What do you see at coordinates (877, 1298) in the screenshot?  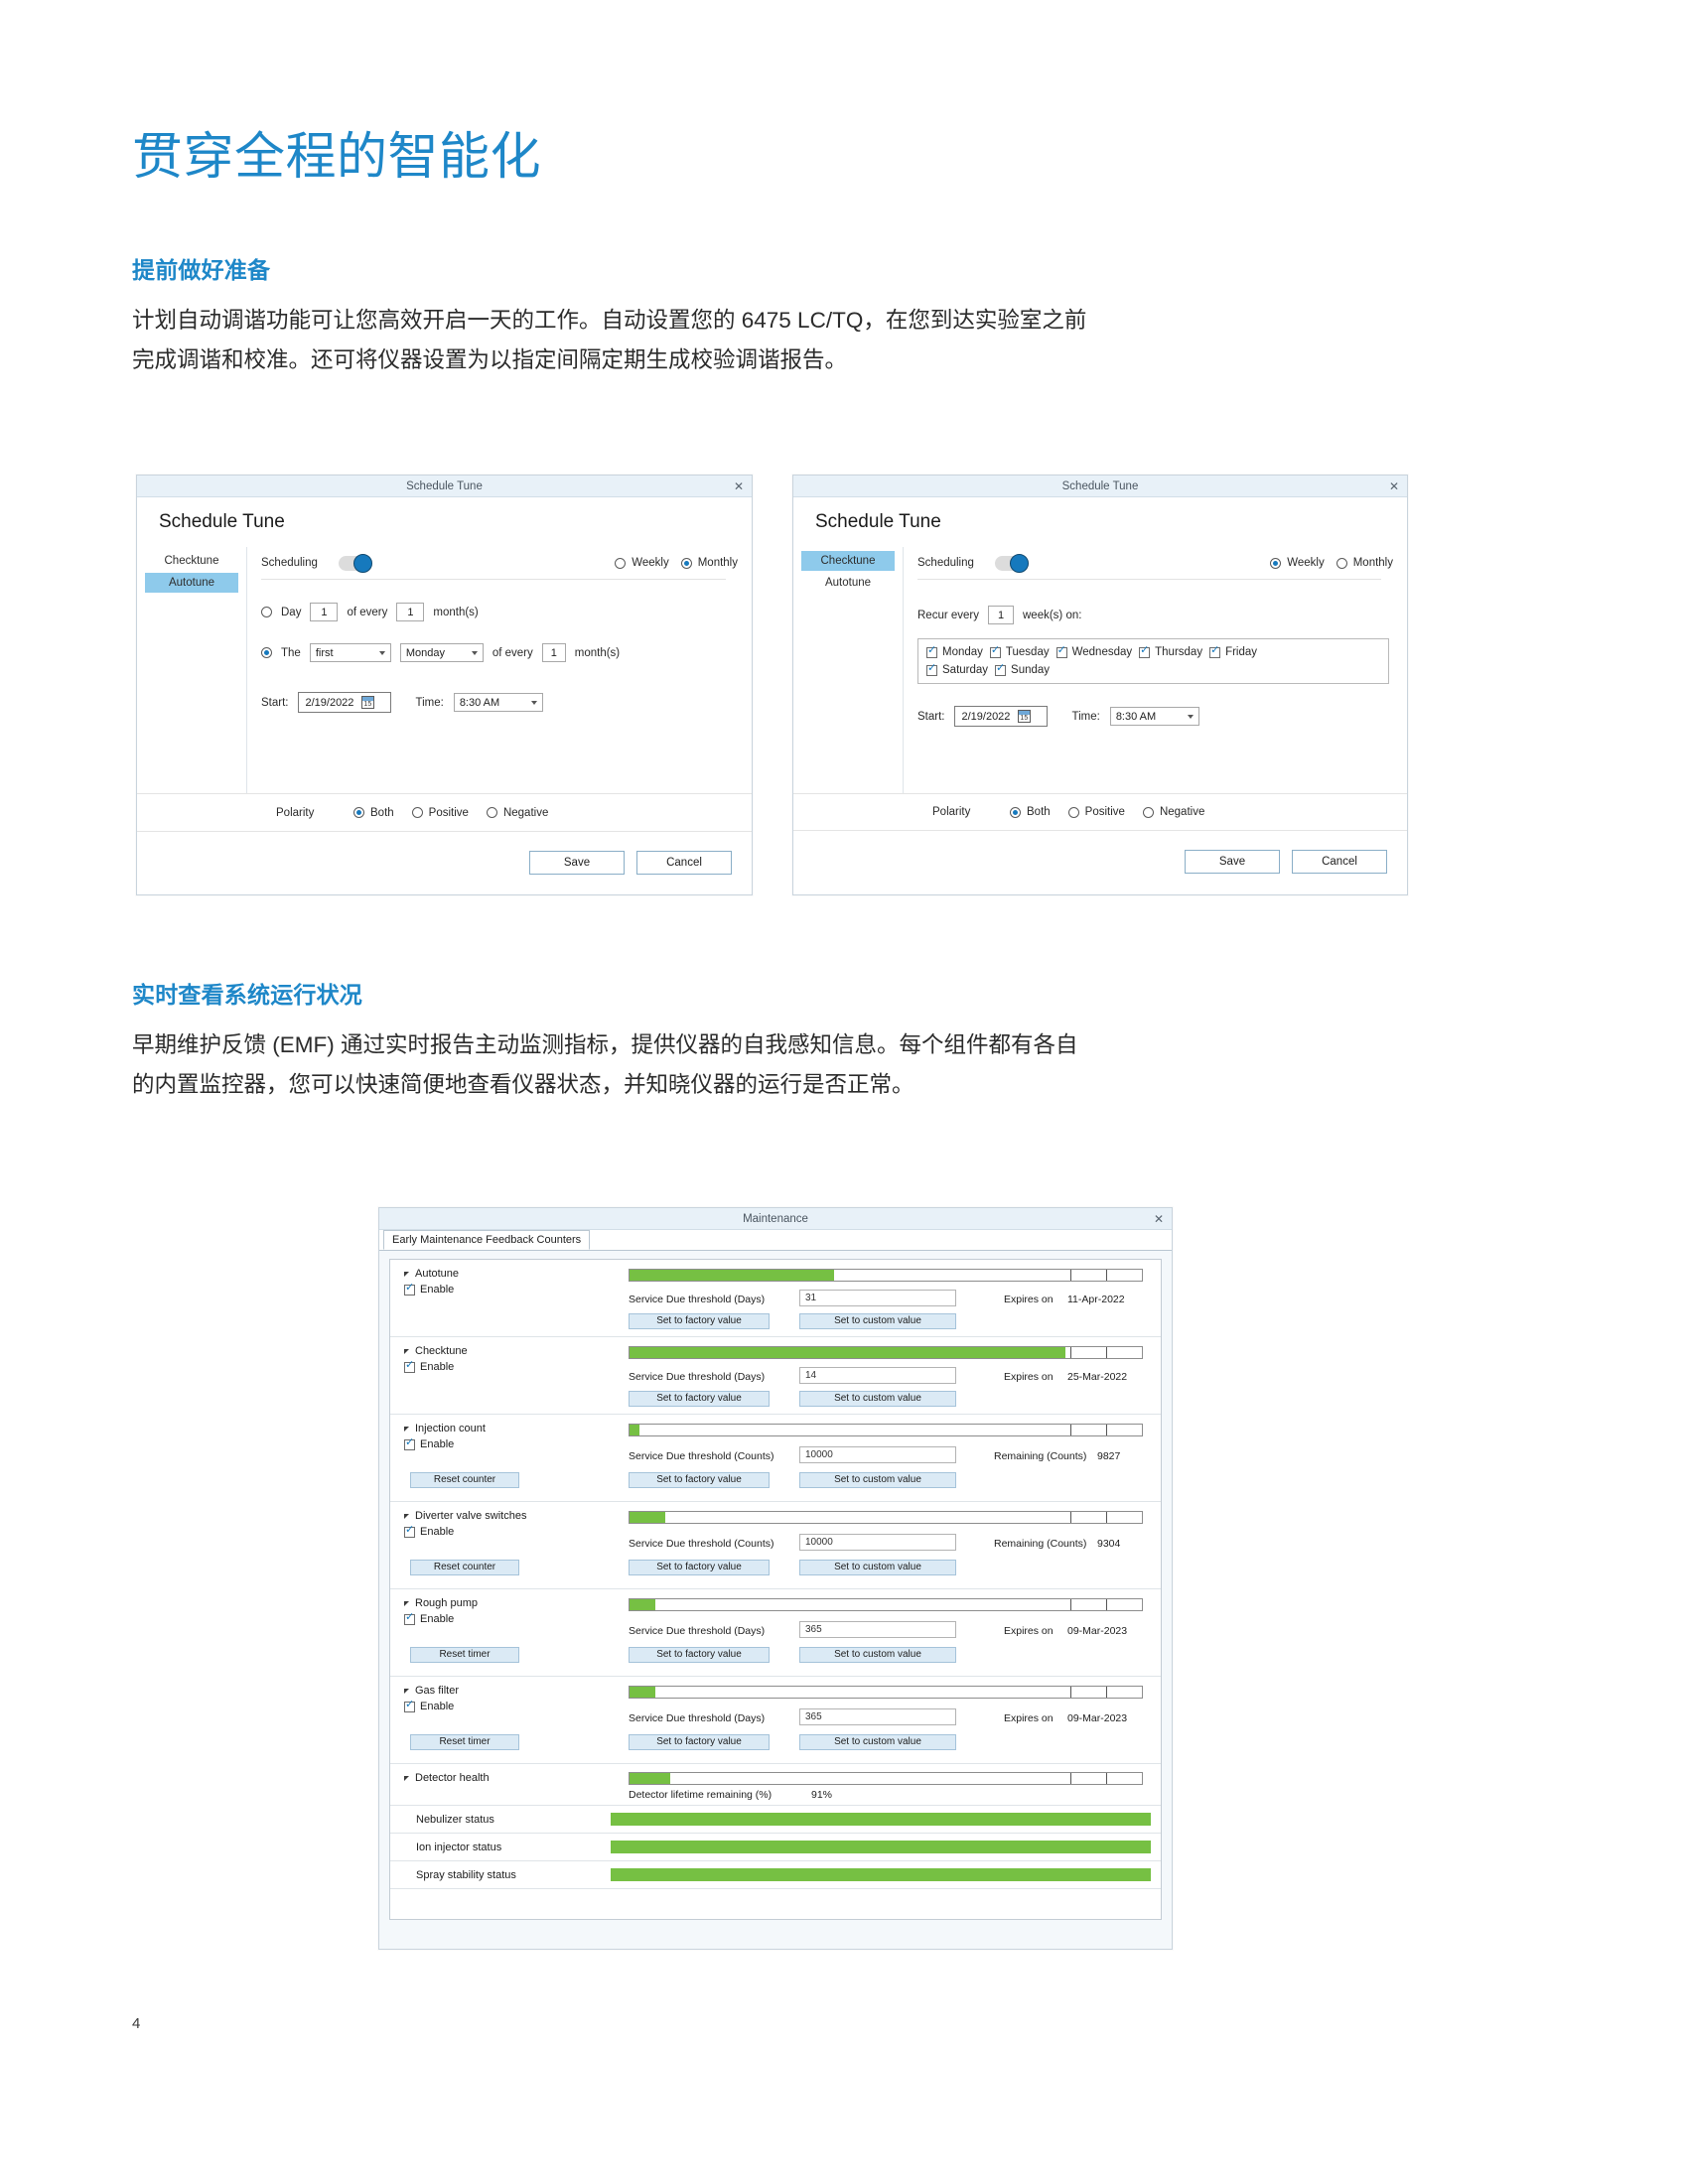 I see `threshold-input: 31` at bounding box center [877, 1298].